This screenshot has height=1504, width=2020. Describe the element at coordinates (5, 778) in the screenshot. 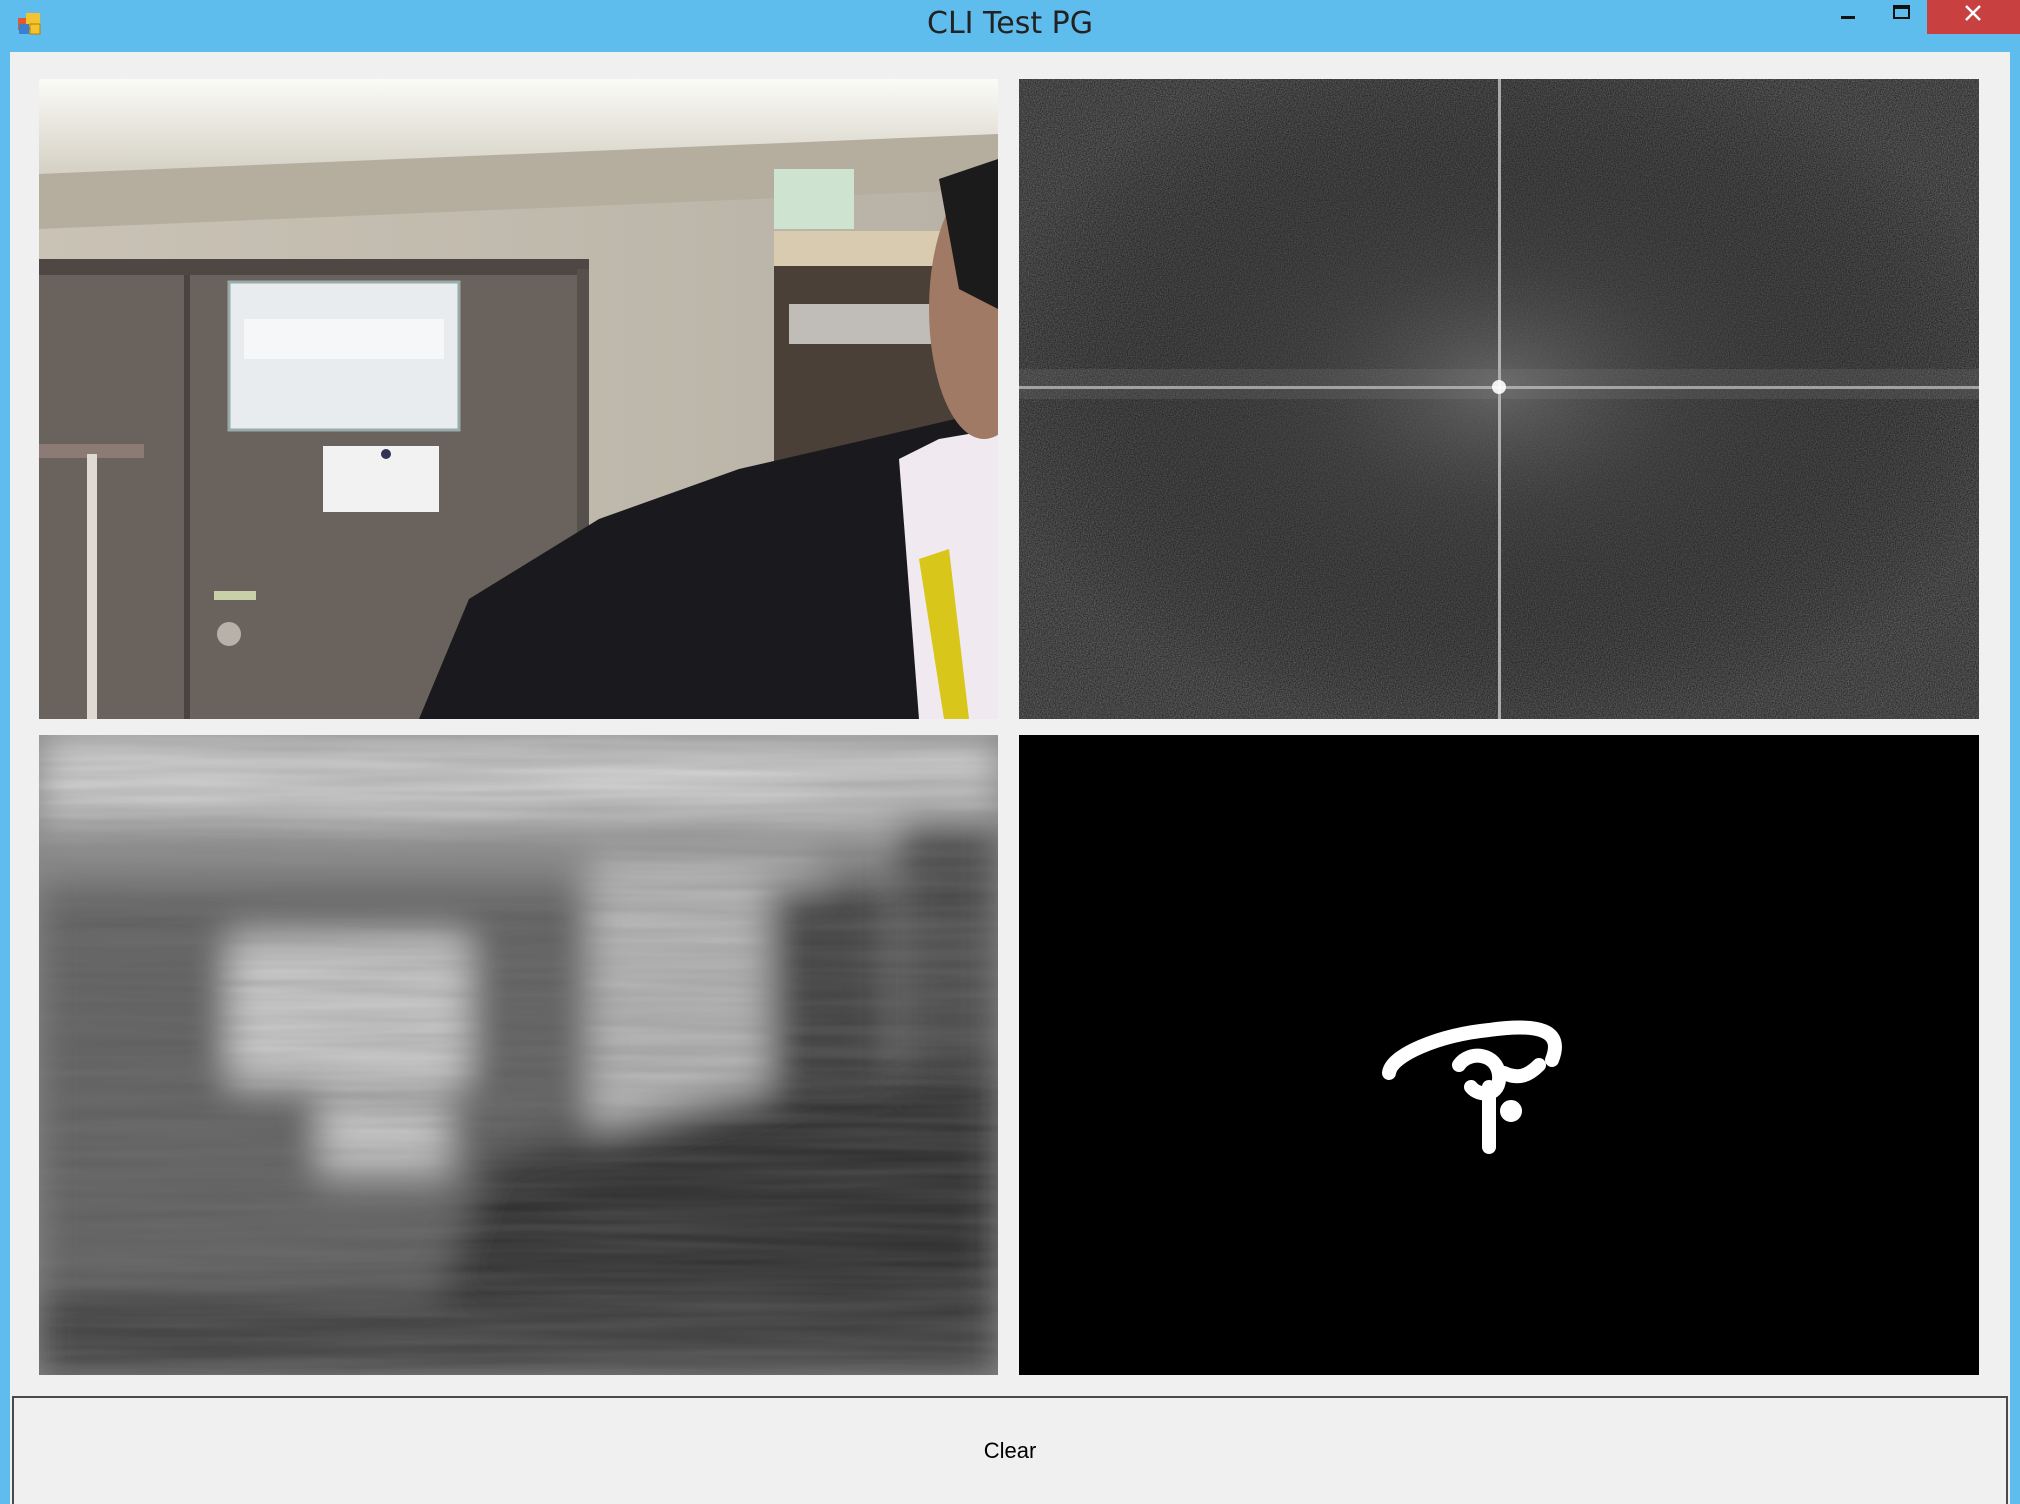

I see `window-border-left` at that location.